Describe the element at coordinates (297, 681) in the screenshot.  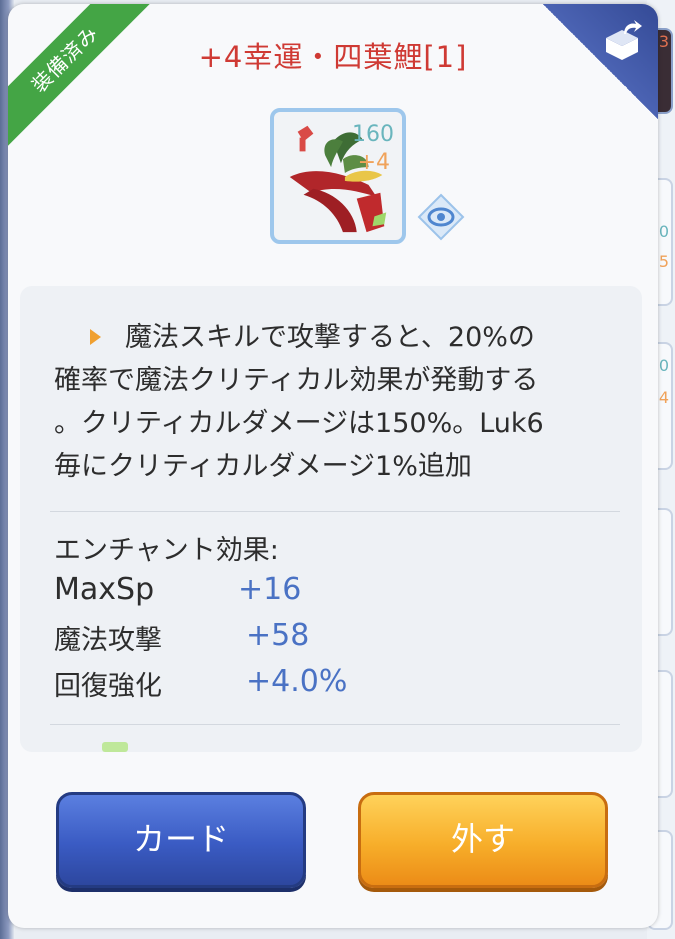
I see `enchant-value-3: +4.0%` at that location.